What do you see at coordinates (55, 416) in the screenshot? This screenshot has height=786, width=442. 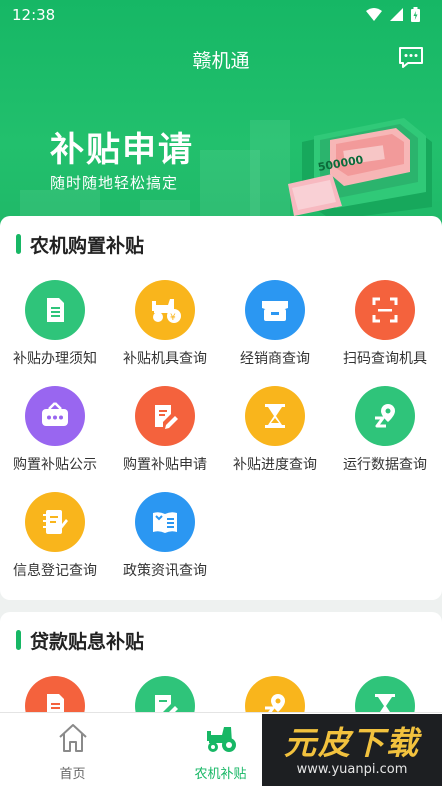 I see `notice-board-icon` at bounding box center [55, 416].